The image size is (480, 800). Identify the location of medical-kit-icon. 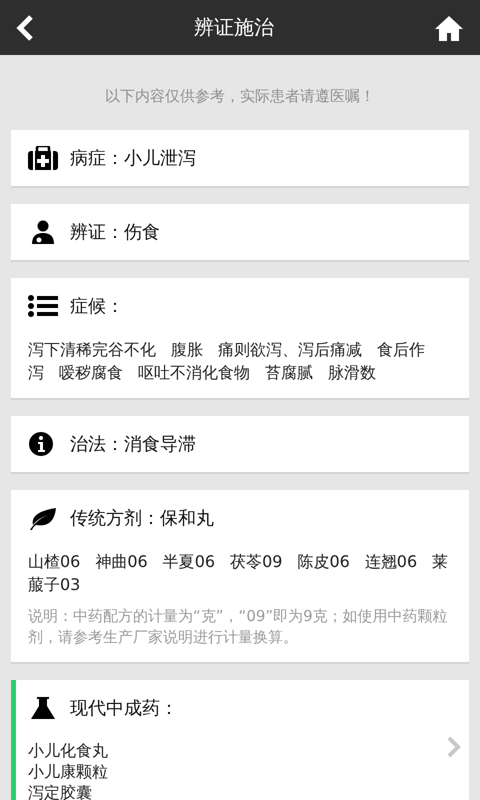
(43, 158).